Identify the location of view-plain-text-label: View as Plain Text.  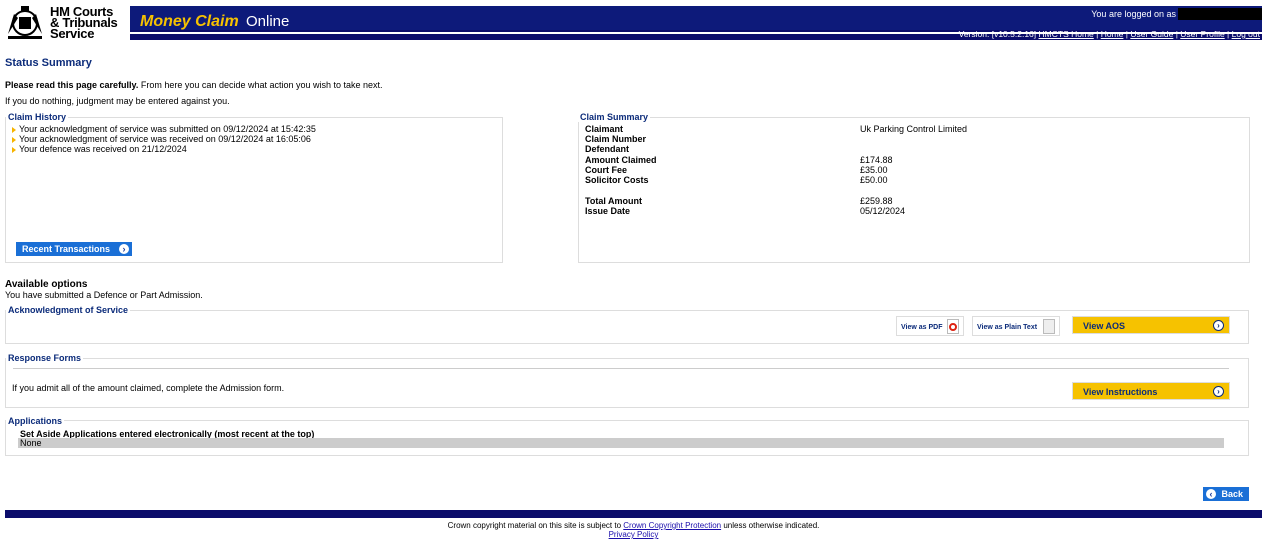
(1007, 327).